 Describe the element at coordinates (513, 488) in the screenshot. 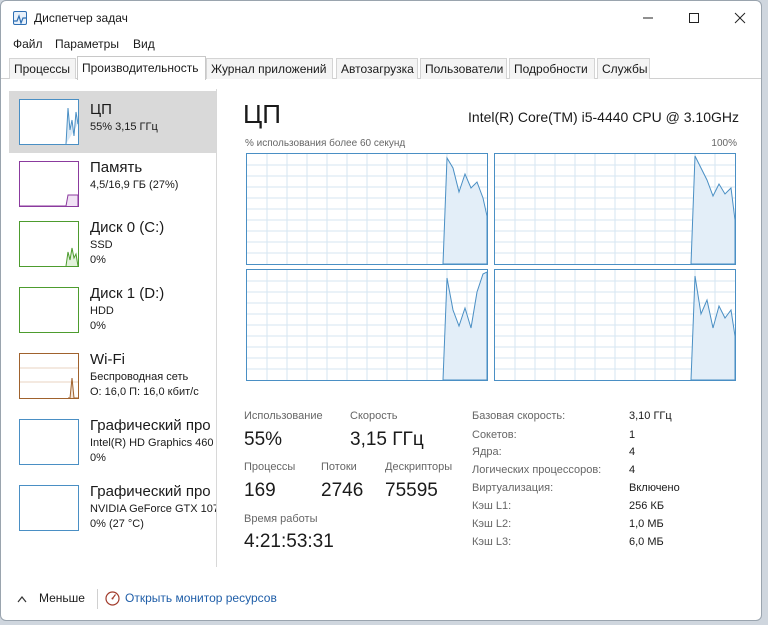

I see `virtualization-label: Виртуализация:` at that location.